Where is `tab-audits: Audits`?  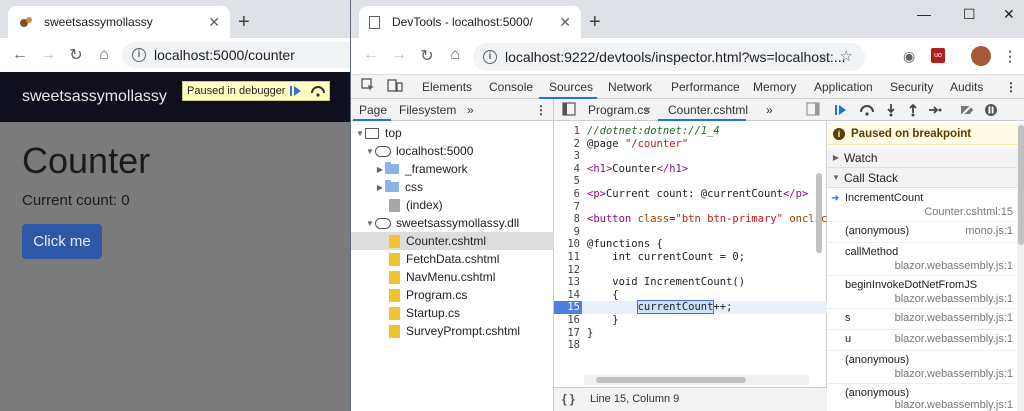 tab-audits: Audits is located at coordinates (966, 87).